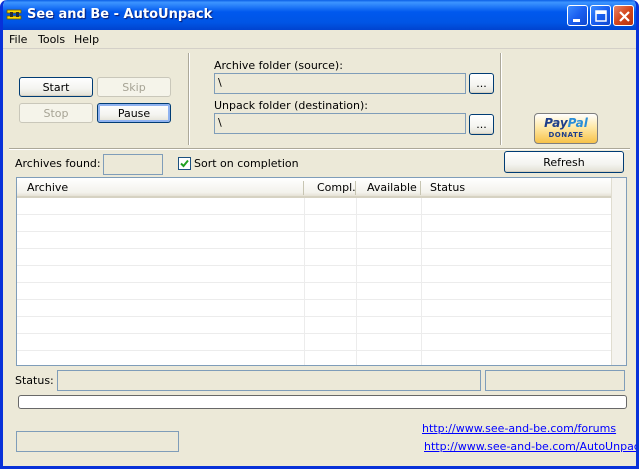 Image resolution: width=639 pixels, height=469 pixels. What do you see at coordinates (577, 123) in the screenshot?
I see `paypal-logo-pal: Pal` at bounding box center [577, 123].